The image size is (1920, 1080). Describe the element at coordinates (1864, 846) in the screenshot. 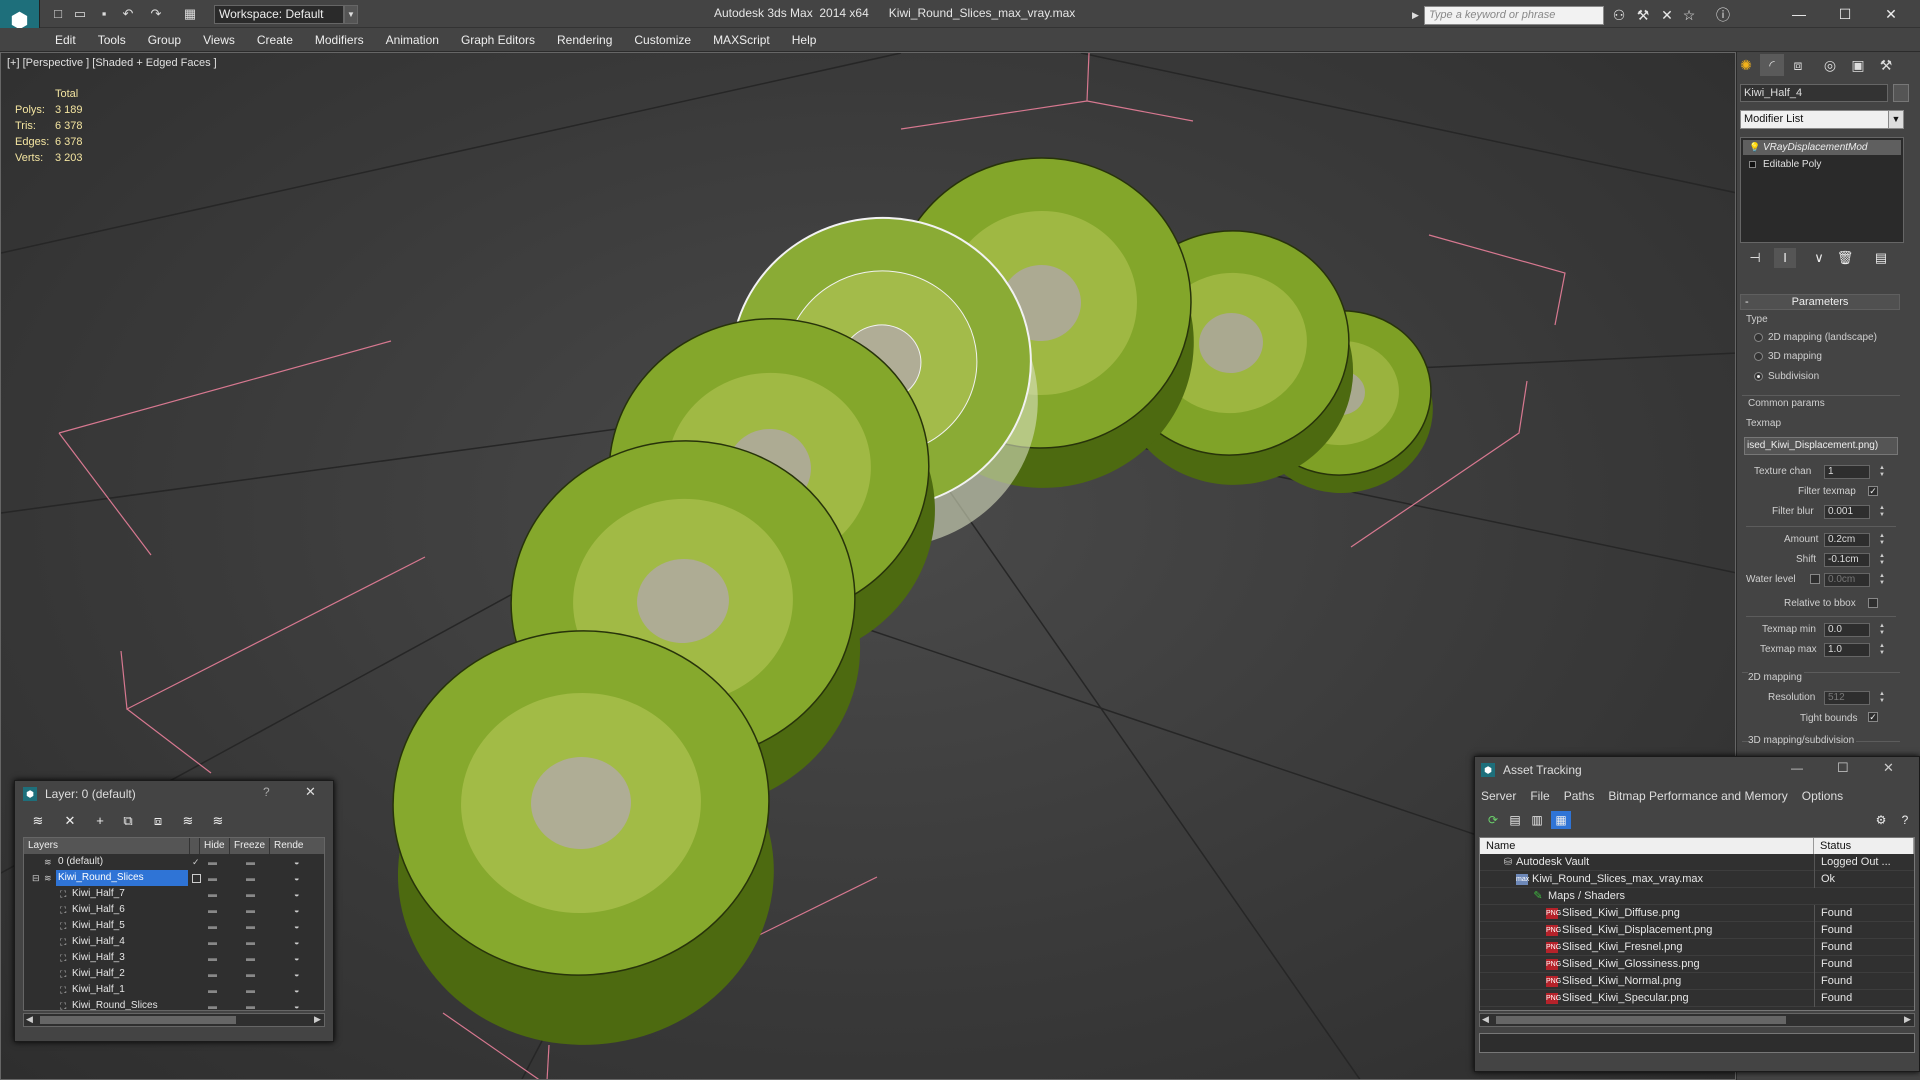

I see `column-header-status: Status` at that location.